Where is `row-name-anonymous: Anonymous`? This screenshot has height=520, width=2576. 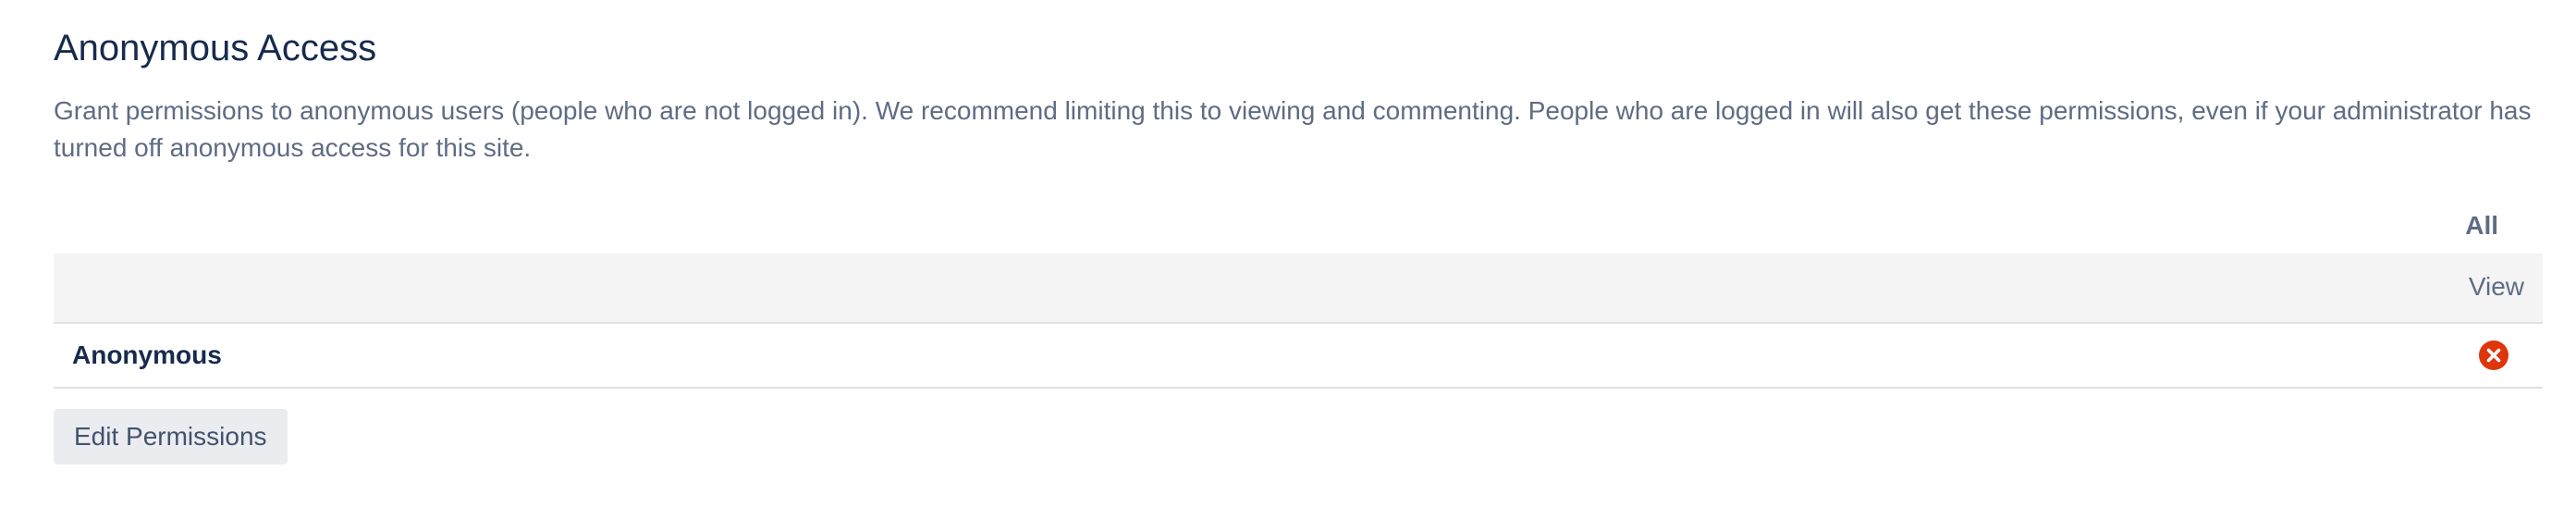
row-name-anonymous: Anonymous is located at coordinates (147, 354).